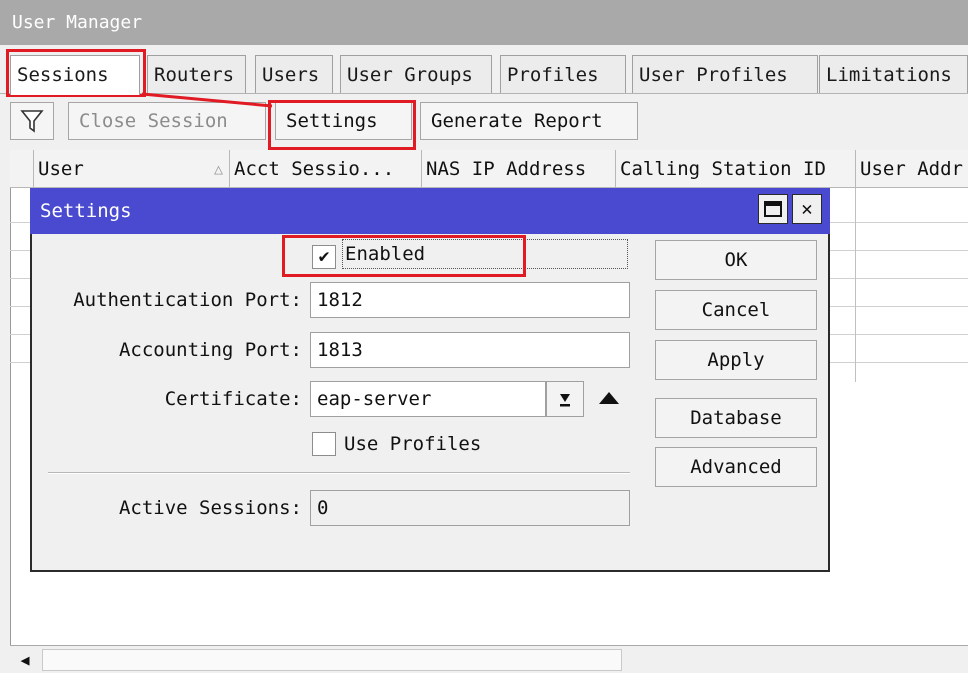 This screenshot has height=674, width=968. Describe the element at coordinates (893, 74) in the screenshot. I see `tab-limitations: Limitations` at that location.